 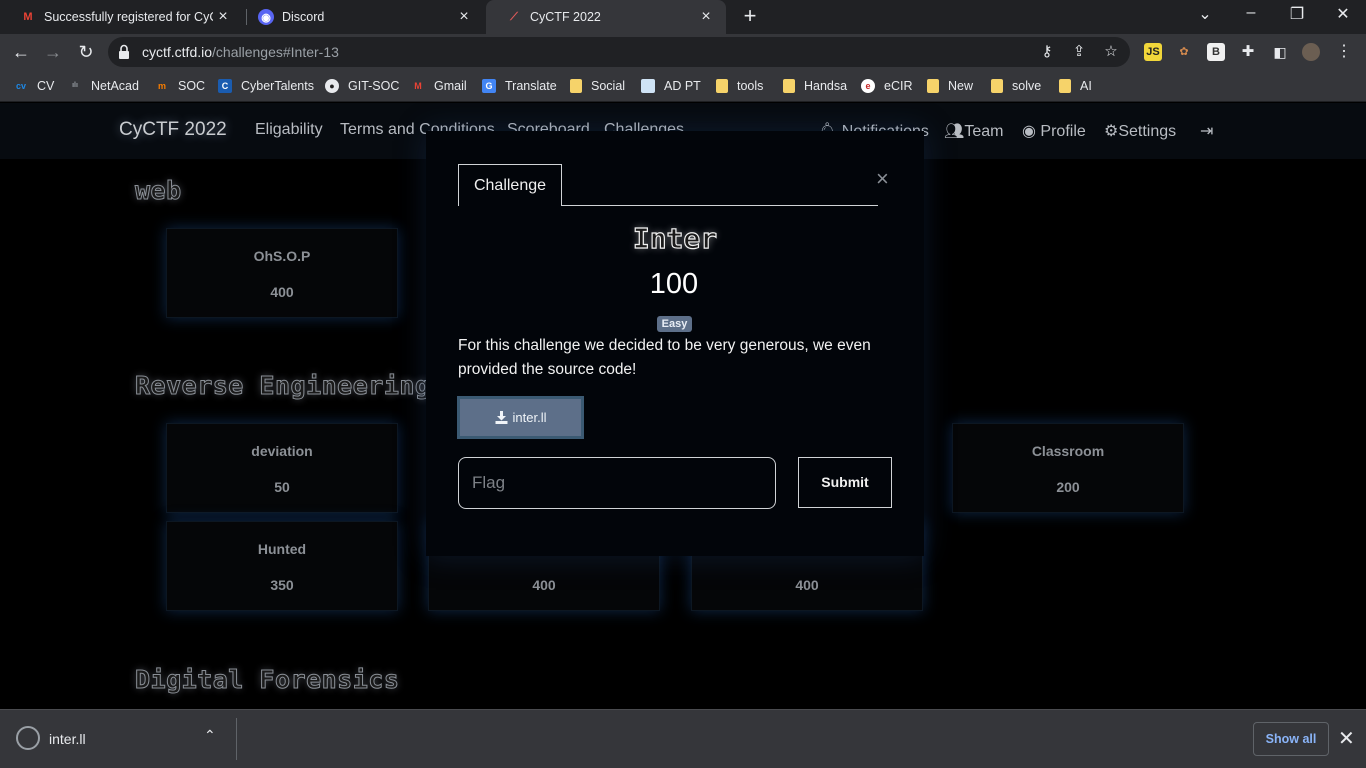 I want to click on nav-eligability: Eligability, so click(x=289, y=130).